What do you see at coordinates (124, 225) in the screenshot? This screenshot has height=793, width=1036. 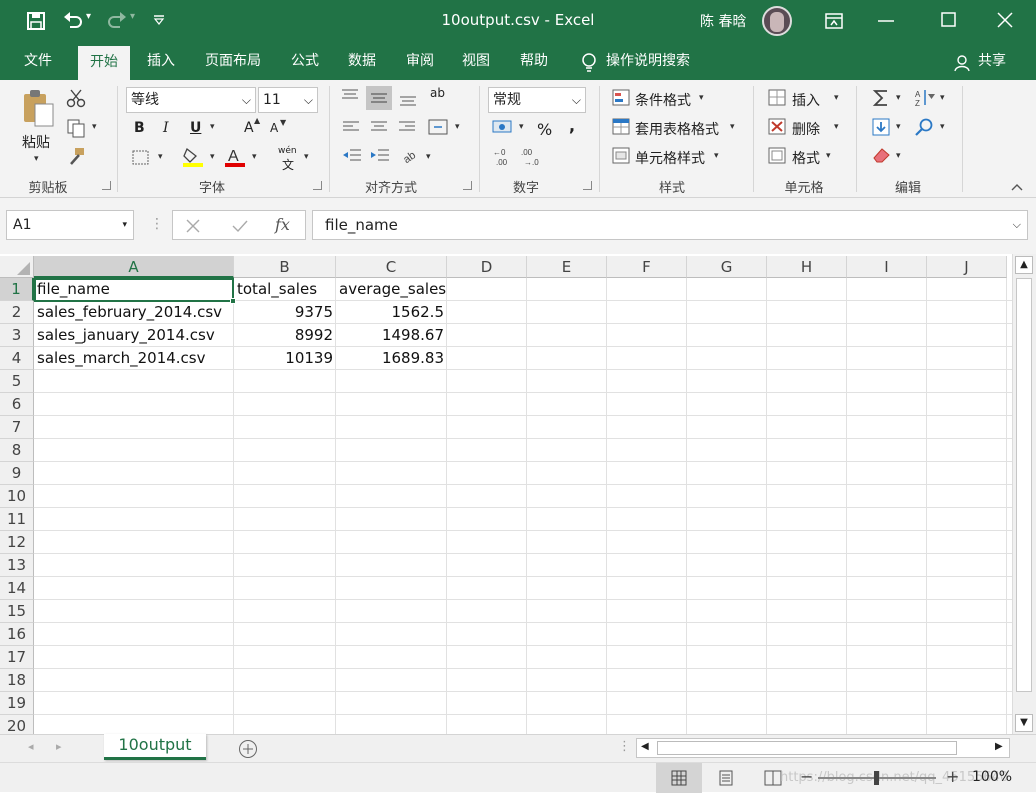 I see `name-box-dropdown-icon: ▾` at bounding box center [124, 225].